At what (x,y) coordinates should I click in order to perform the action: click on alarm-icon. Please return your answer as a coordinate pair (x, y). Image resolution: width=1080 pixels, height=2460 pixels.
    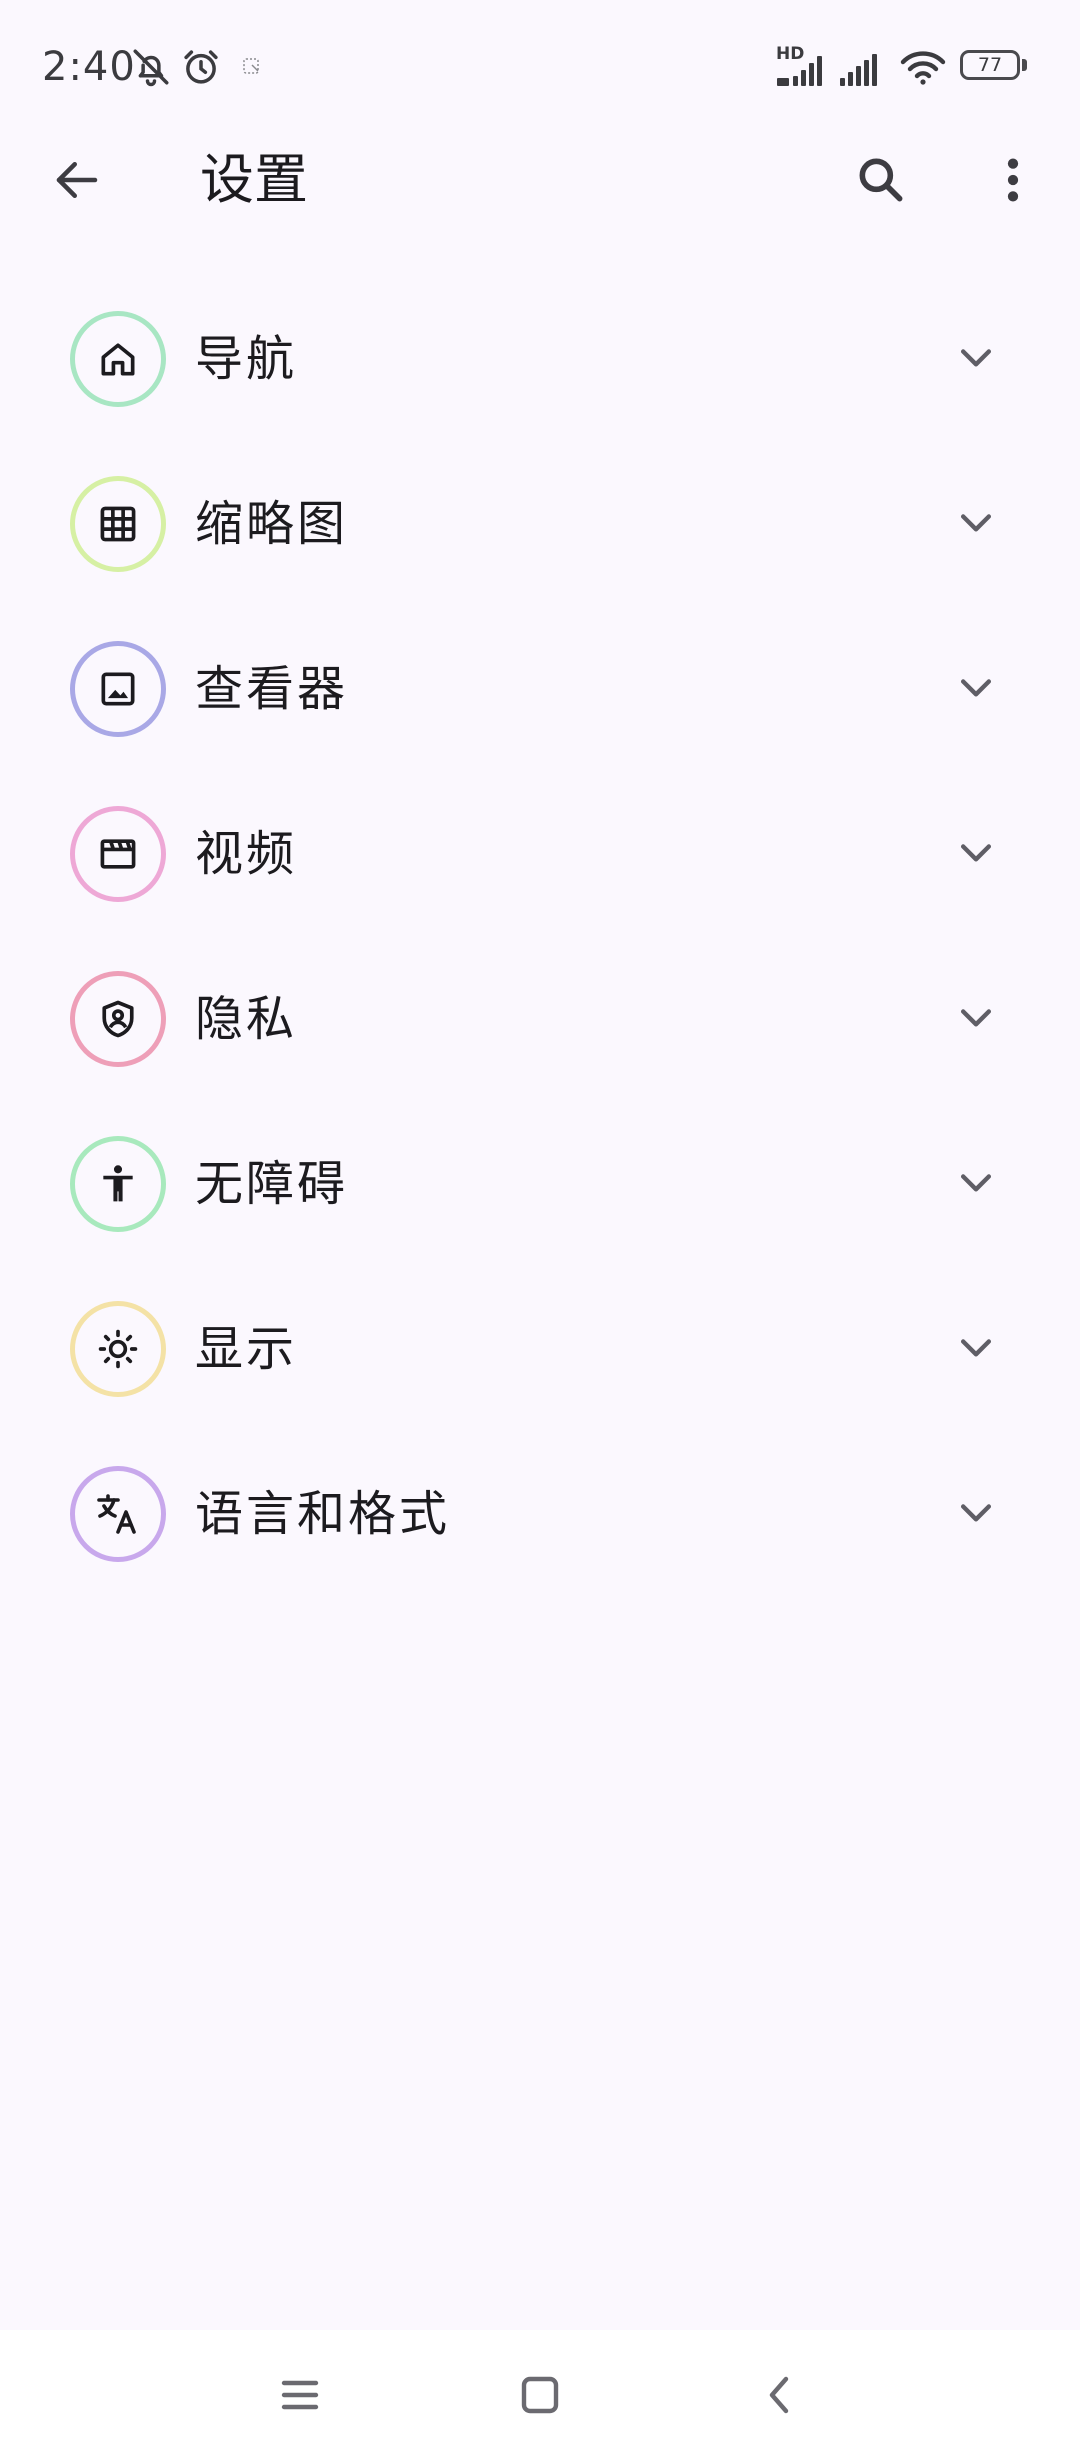
    Looking at the image, I should click on (201, 67).